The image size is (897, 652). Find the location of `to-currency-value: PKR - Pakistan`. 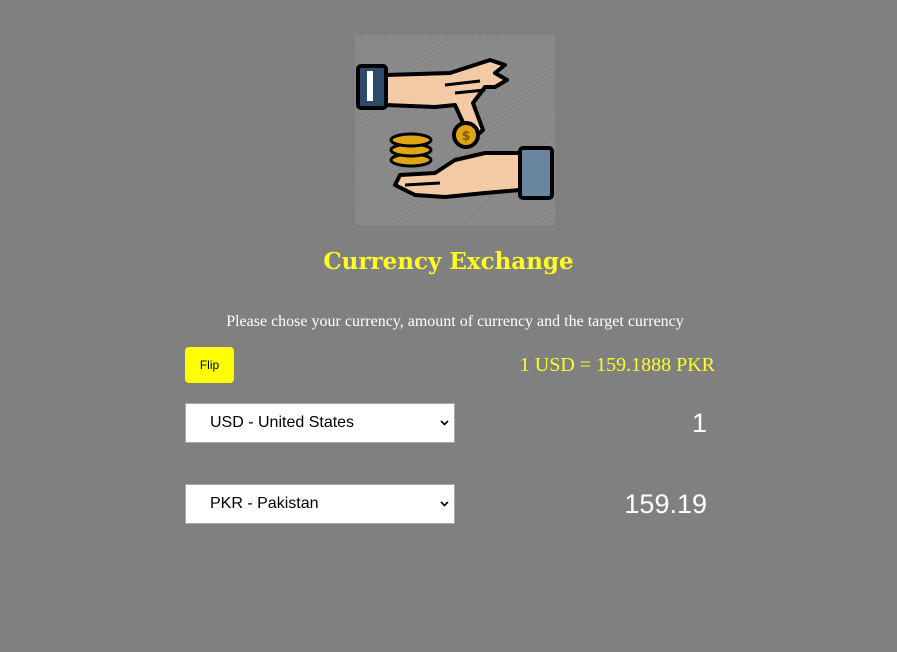

to-currency-value: PKR - Pakistan is located at coordinates (264, 503).